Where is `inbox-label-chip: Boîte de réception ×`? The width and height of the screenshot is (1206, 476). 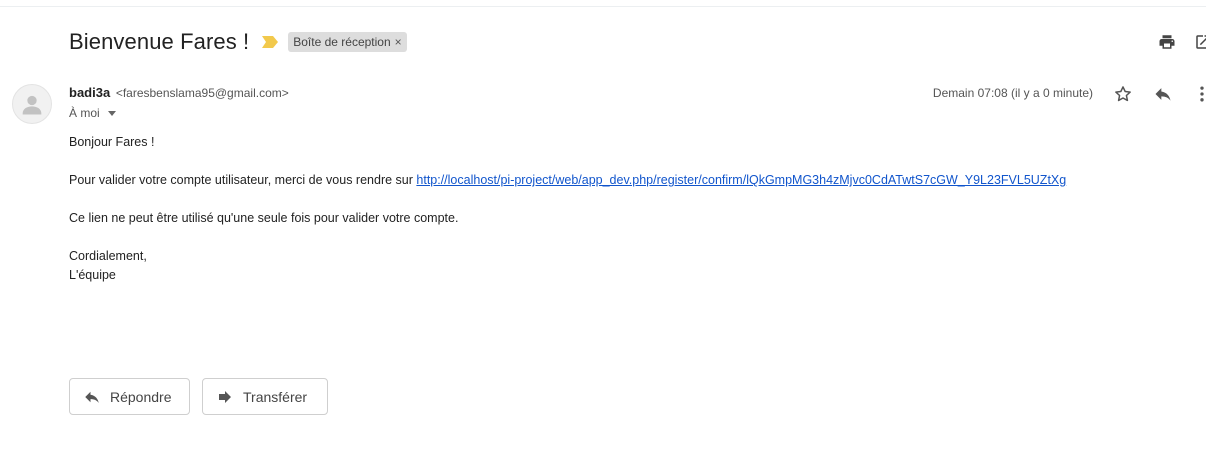
inbox-label-chip: Boîte de réception × is located at coordinates (347, 42).